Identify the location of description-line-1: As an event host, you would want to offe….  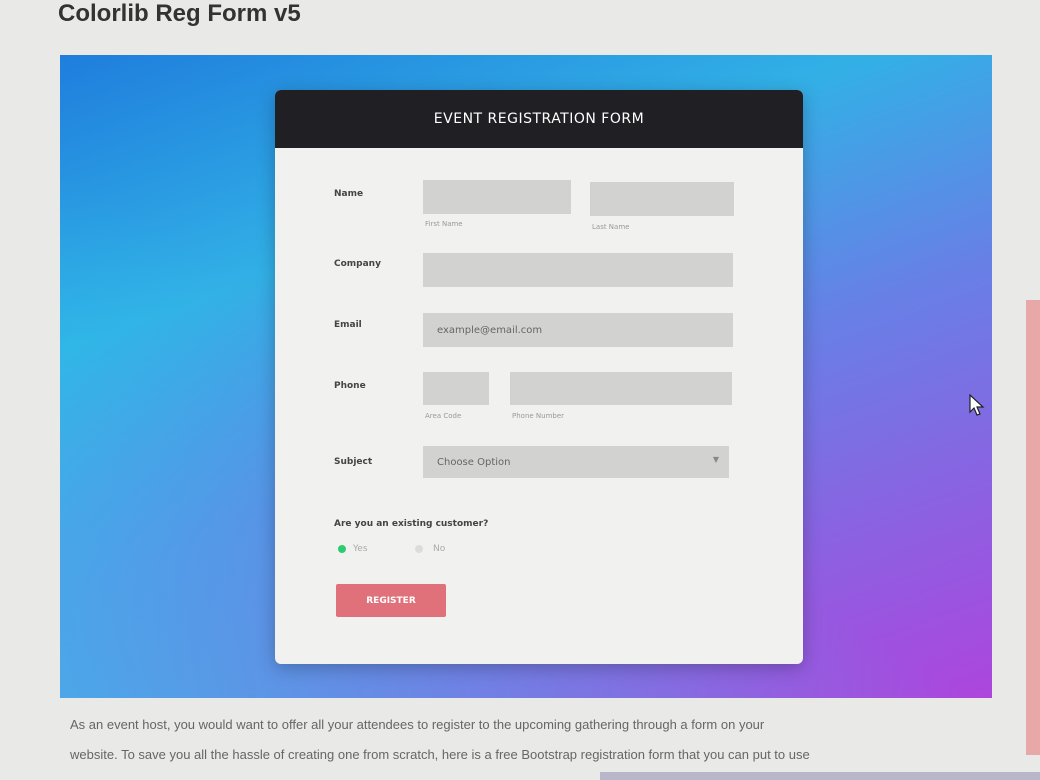
(417, 724).